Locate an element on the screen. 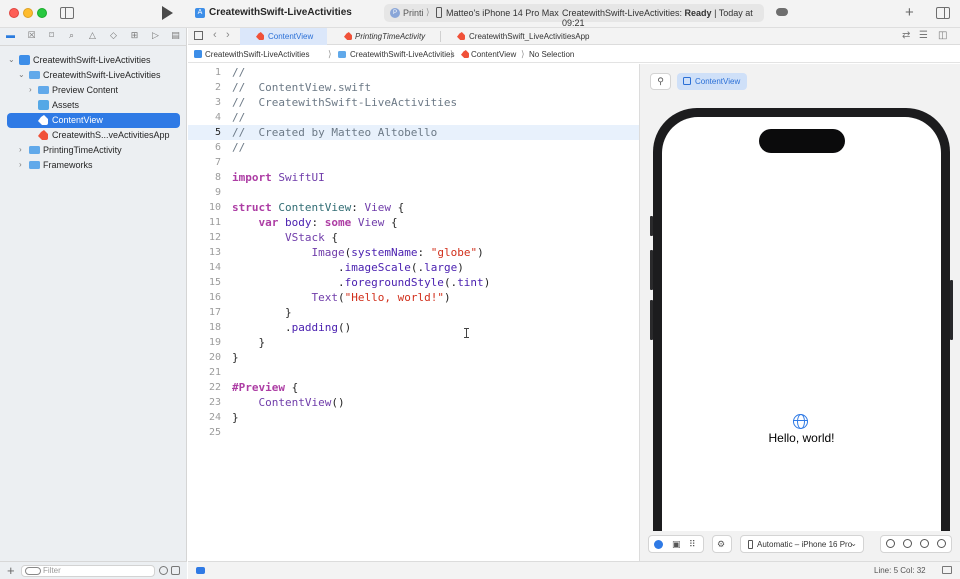  code-line: 17 } is located at coordinates (413, 312).